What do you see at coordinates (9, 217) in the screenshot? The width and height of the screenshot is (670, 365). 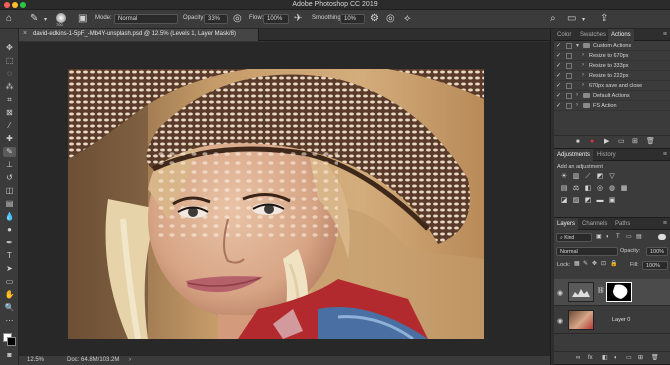 I see `blur-tool-icon: 💧` at bounding box center [9, 217].